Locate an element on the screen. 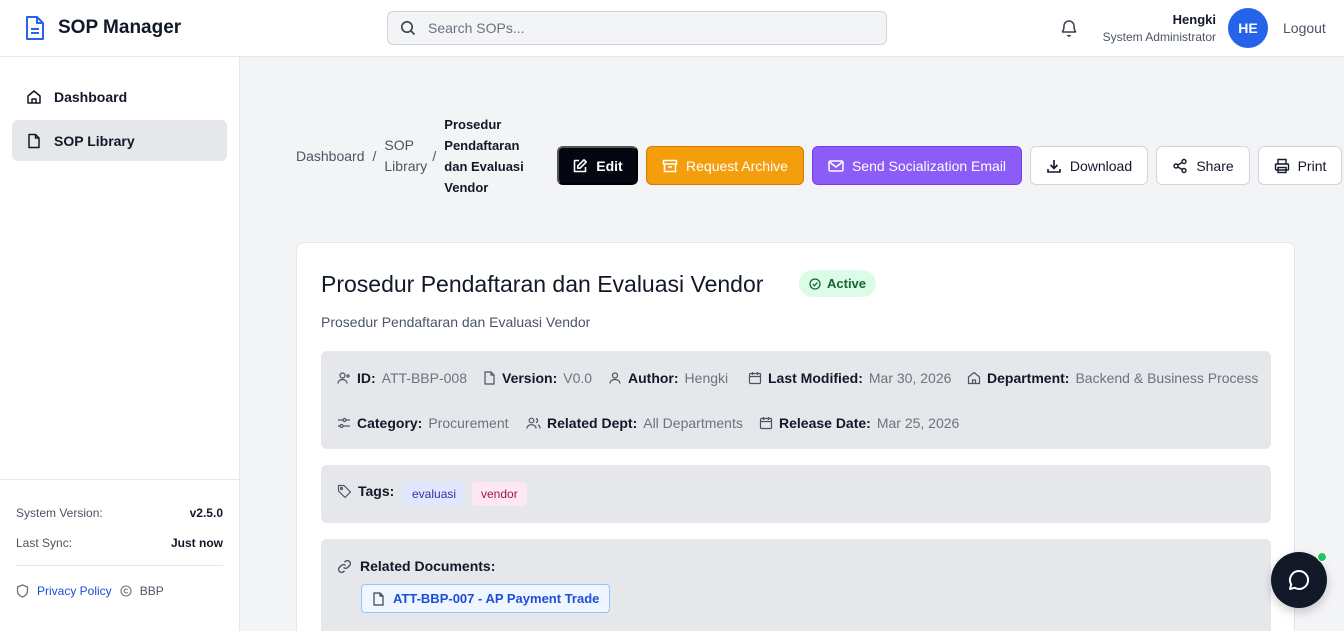 The height and width of the screenshot is (631, 1344). meta-related-dept-value: All Departments is located at coordinates (693, 423).